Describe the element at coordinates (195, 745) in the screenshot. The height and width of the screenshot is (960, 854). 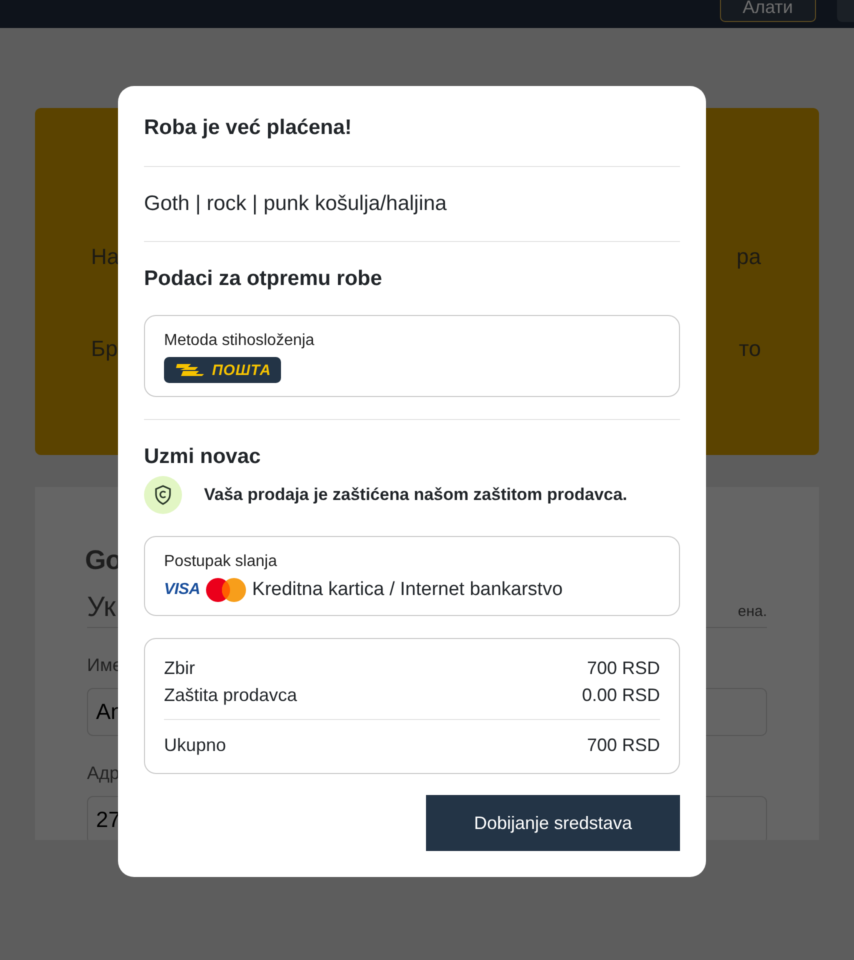
I see `summary-label: Ukupno` at that location.